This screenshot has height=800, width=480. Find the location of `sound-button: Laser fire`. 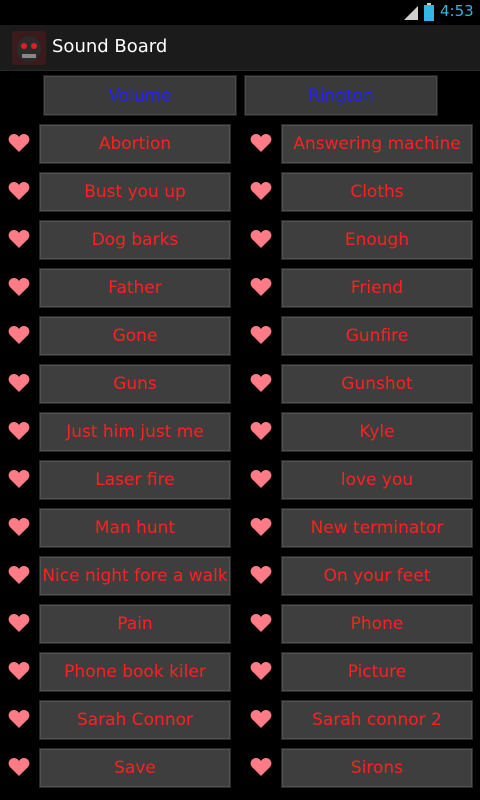

sound-button: Laser fire is located at coordinates (135, 480).